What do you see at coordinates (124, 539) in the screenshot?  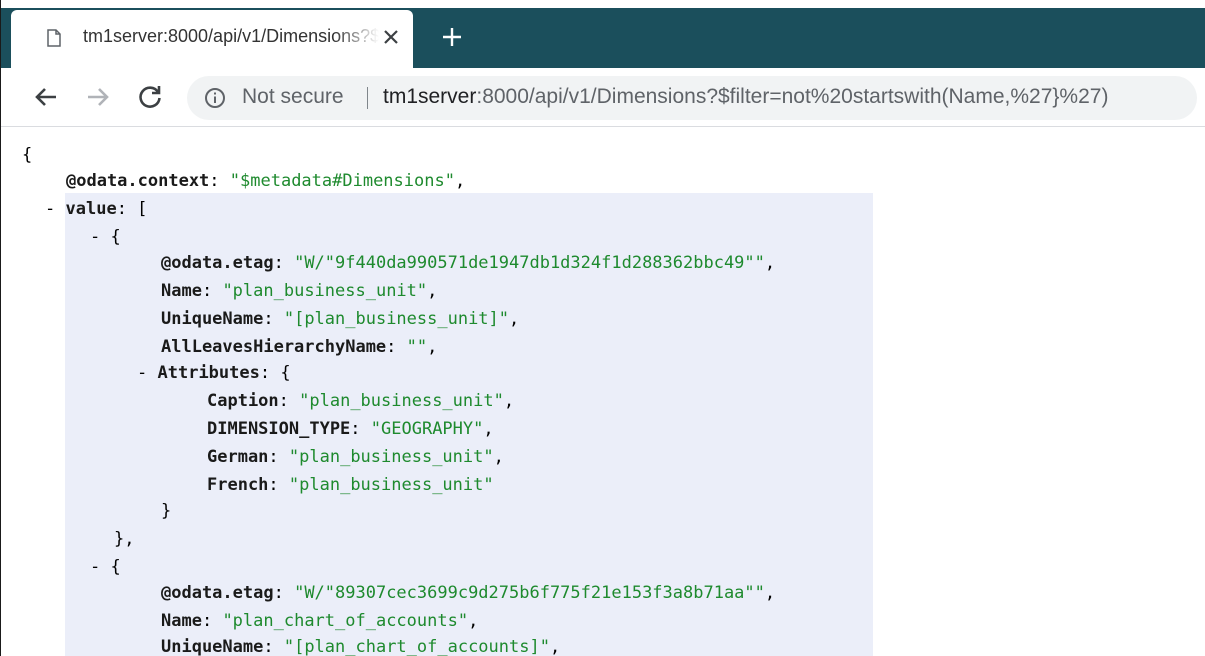 I see `json-line: },` at bounding box center [124, 539].